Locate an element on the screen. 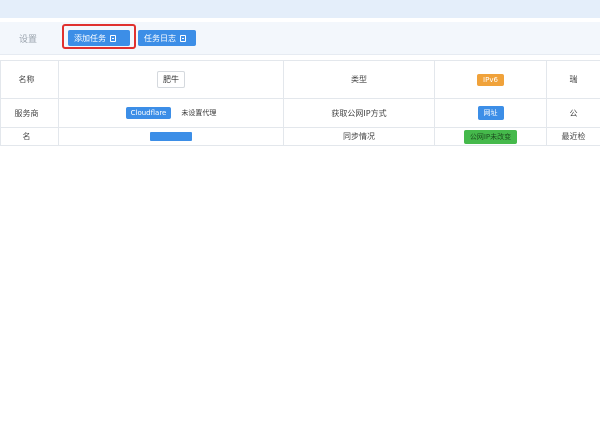 The height and width of the screenshot is (440, 600). proxy-status: 未设置代理 is located at coordinates (199, 113).